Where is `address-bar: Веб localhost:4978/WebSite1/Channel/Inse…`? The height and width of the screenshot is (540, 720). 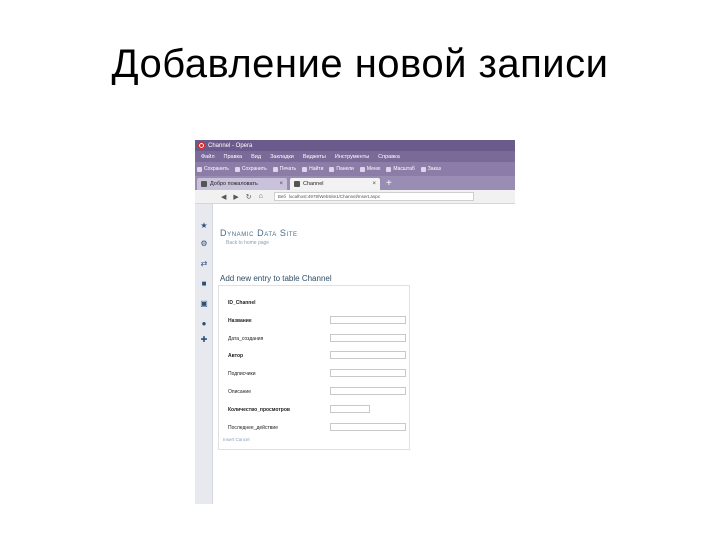 address-bar: Веб localhost:4978/WebSite1/Channel/Inse… is located at coordinates (373, 196).